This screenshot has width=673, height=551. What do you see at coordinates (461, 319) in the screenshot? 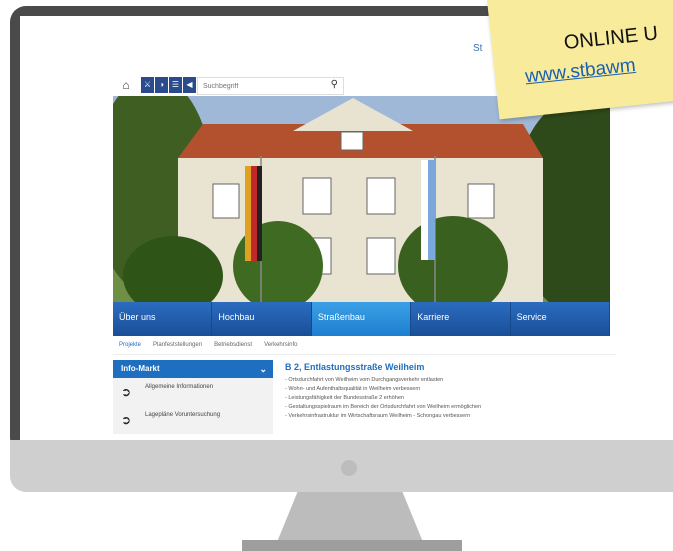
I see `nav-item-karriere: Karriere` at bounding box center [461, 319].